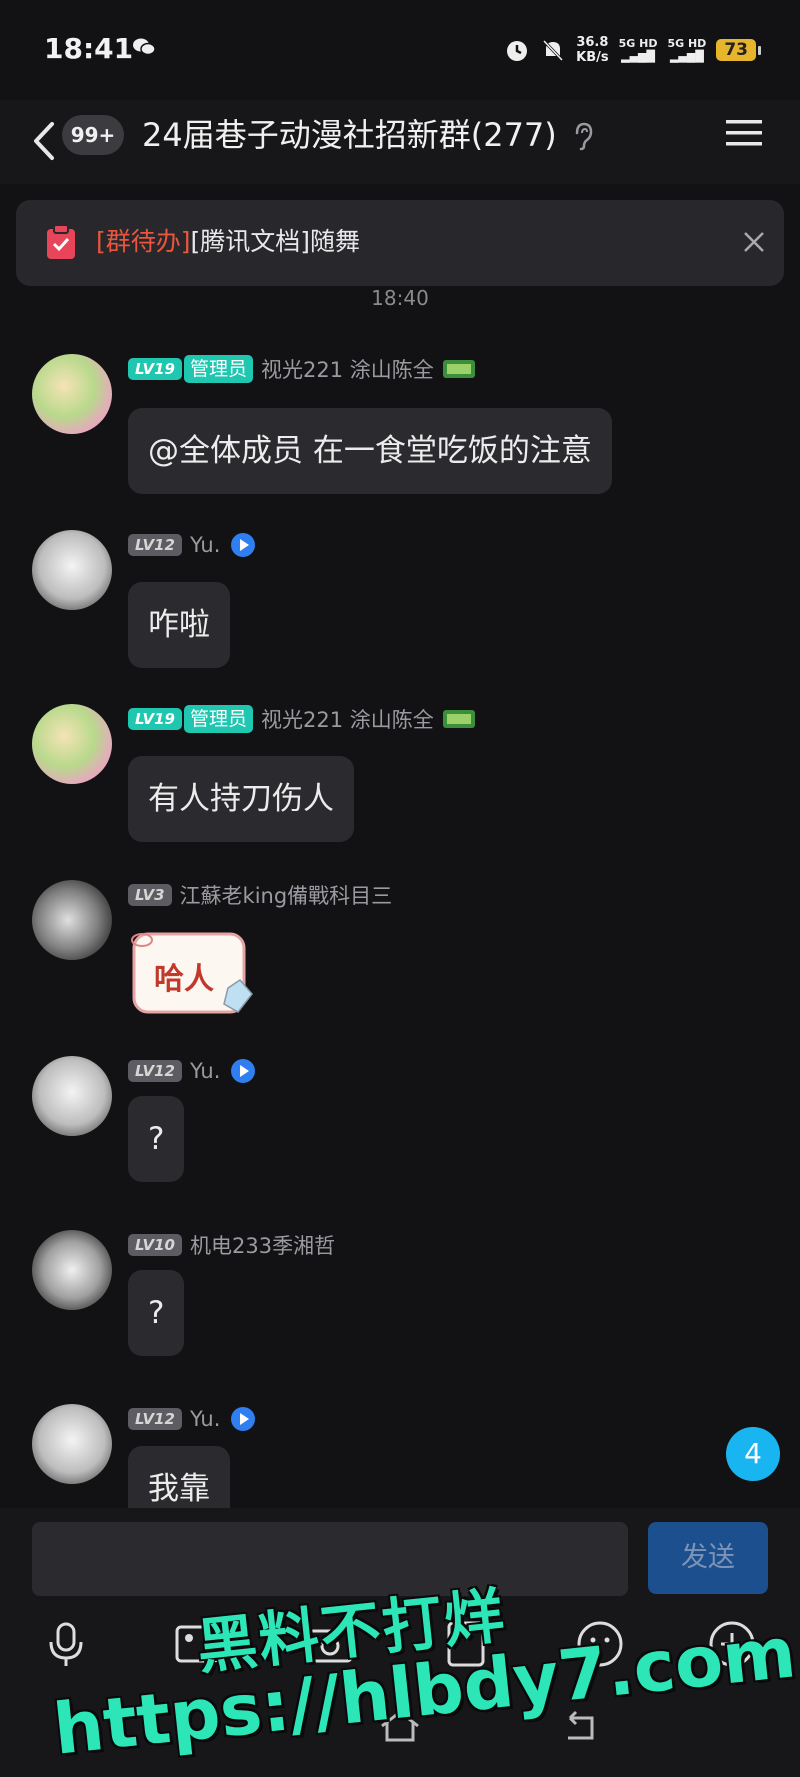  Describe the element at coordinates (592, 42) in the screenshot. I see `speed-value: 36.8` at that location.